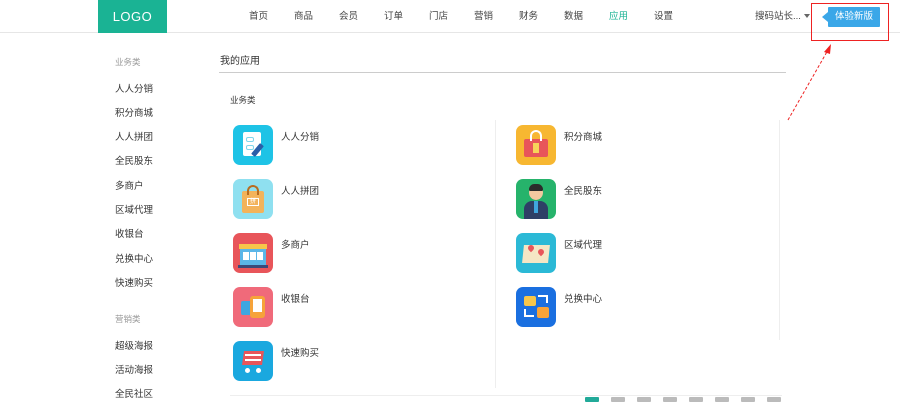 The image size is (900, 403). Describe the element at coordinates (134, 160) in the screenshot. I see `sidebar-item-shareholder: 全民股东` at that location.